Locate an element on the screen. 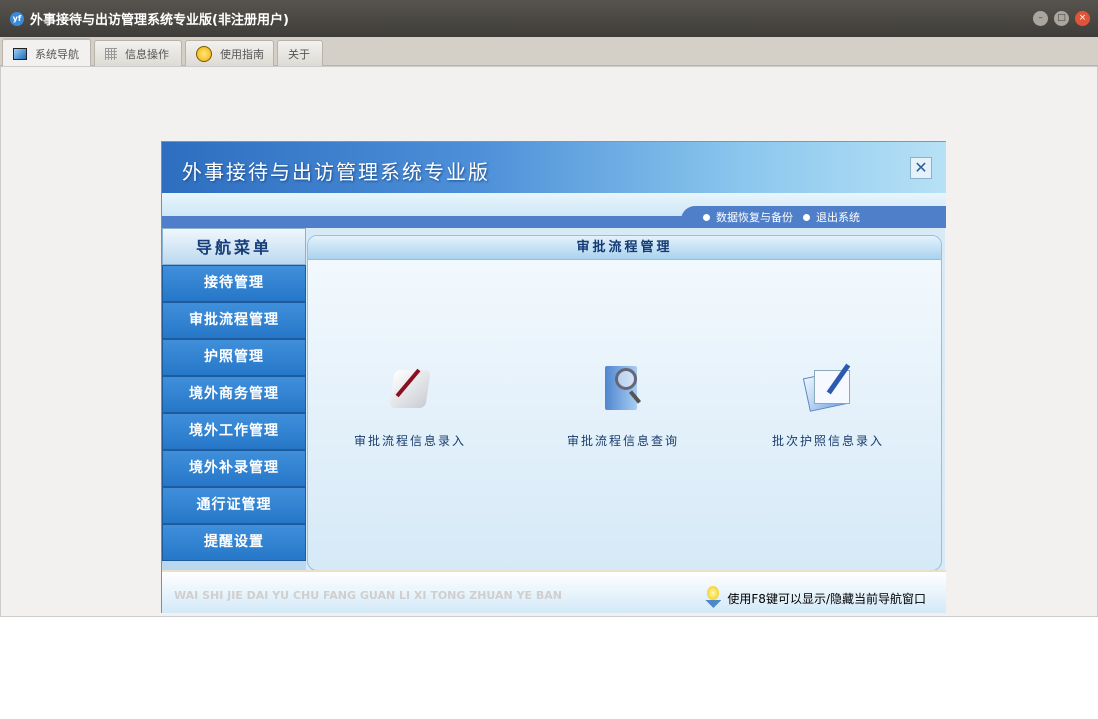  link-strip: 数据恢复与备份 退出系统 is located at coordinates (554, 210).